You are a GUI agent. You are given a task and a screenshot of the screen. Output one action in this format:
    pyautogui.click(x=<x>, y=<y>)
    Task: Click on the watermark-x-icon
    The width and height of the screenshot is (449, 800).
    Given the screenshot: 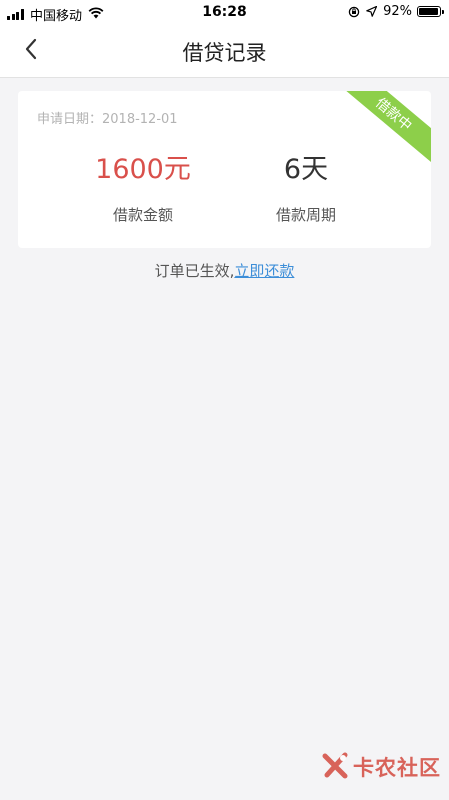 What is the action you would take?
    pyautogui.click(x=336, y=767)
    